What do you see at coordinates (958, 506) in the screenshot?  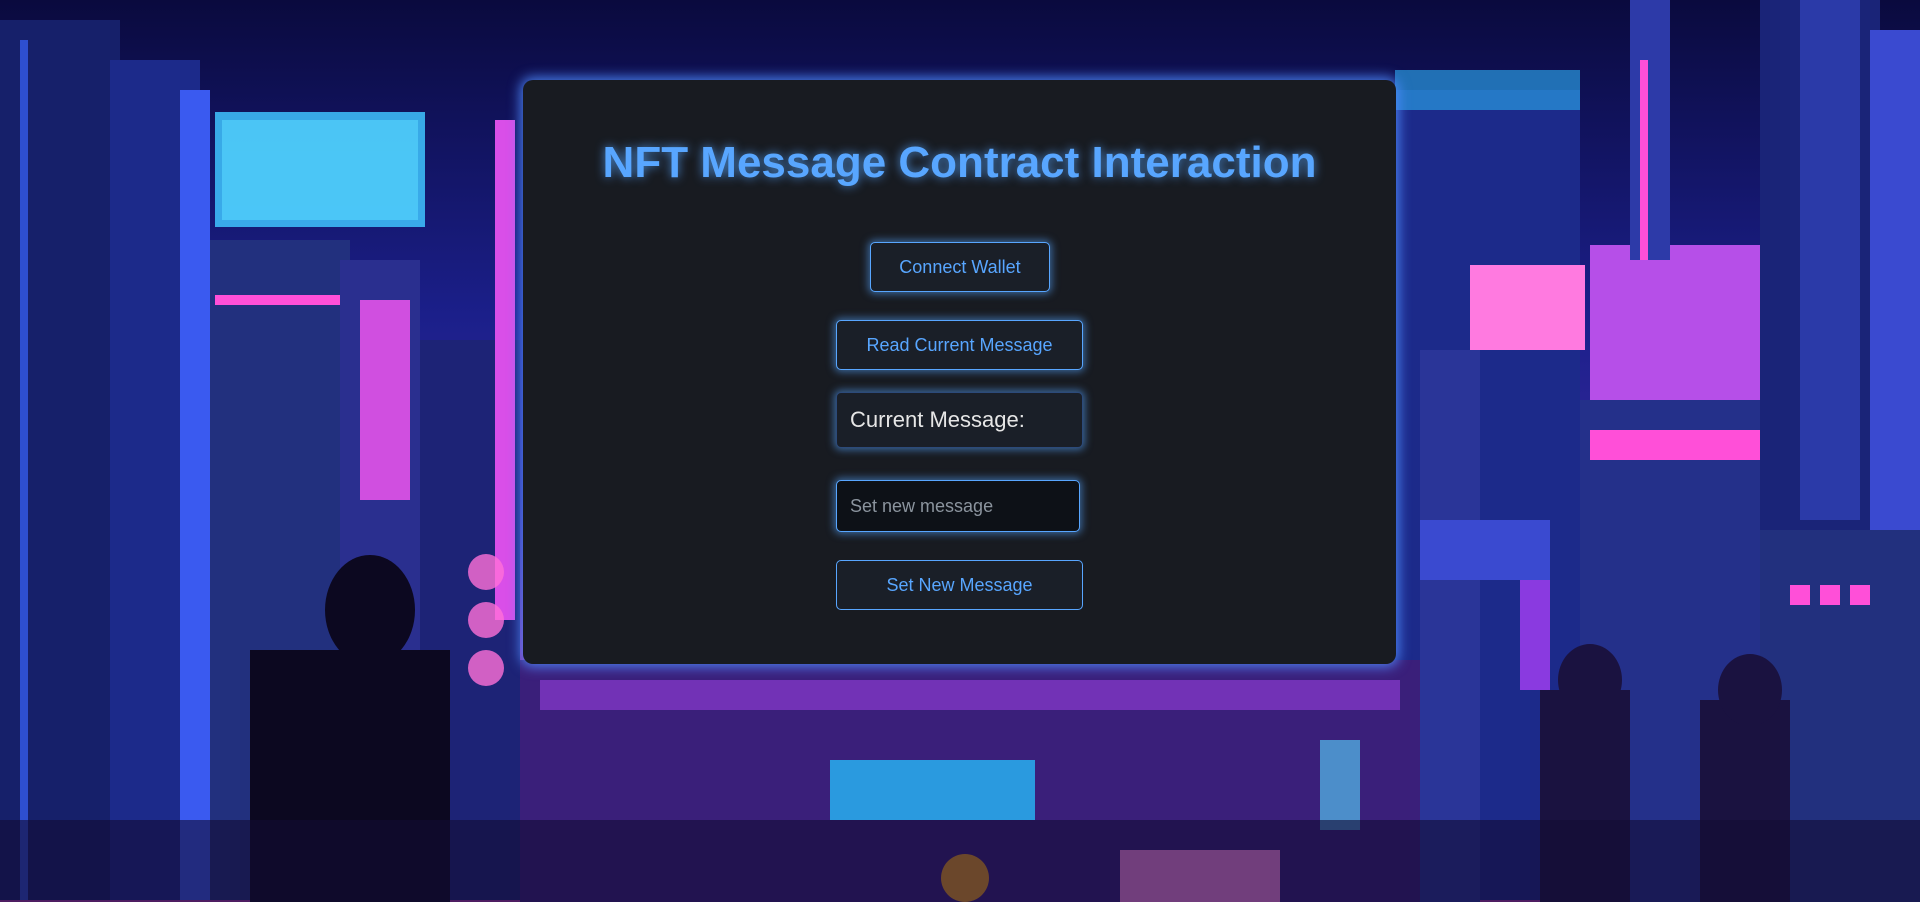 I see `new-message-input` at bounding box center [958, 506].